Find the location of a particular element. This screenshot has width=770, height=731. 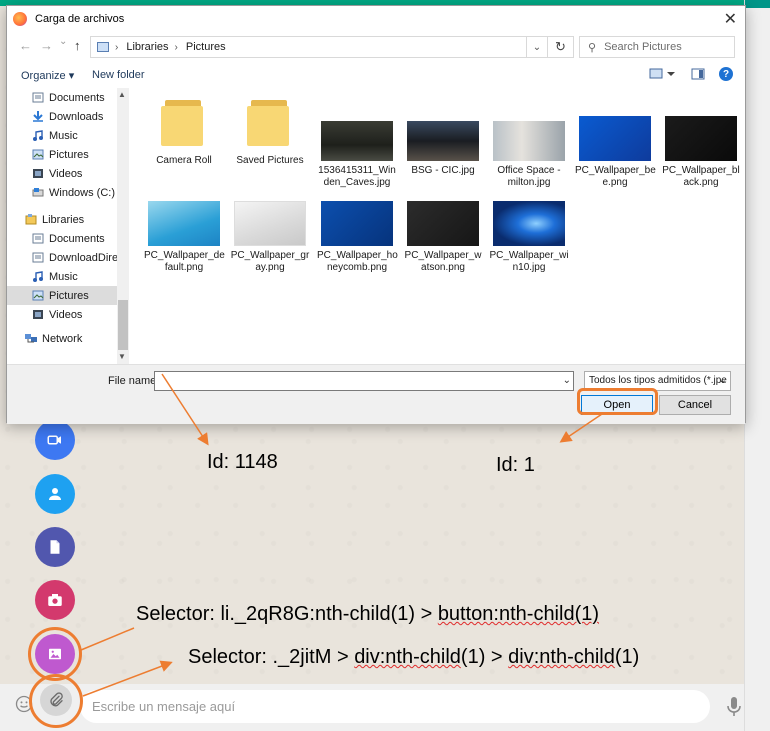

file-item: PC_Wallpaper_wi n10.jpg is located at coordinates (529, 230).